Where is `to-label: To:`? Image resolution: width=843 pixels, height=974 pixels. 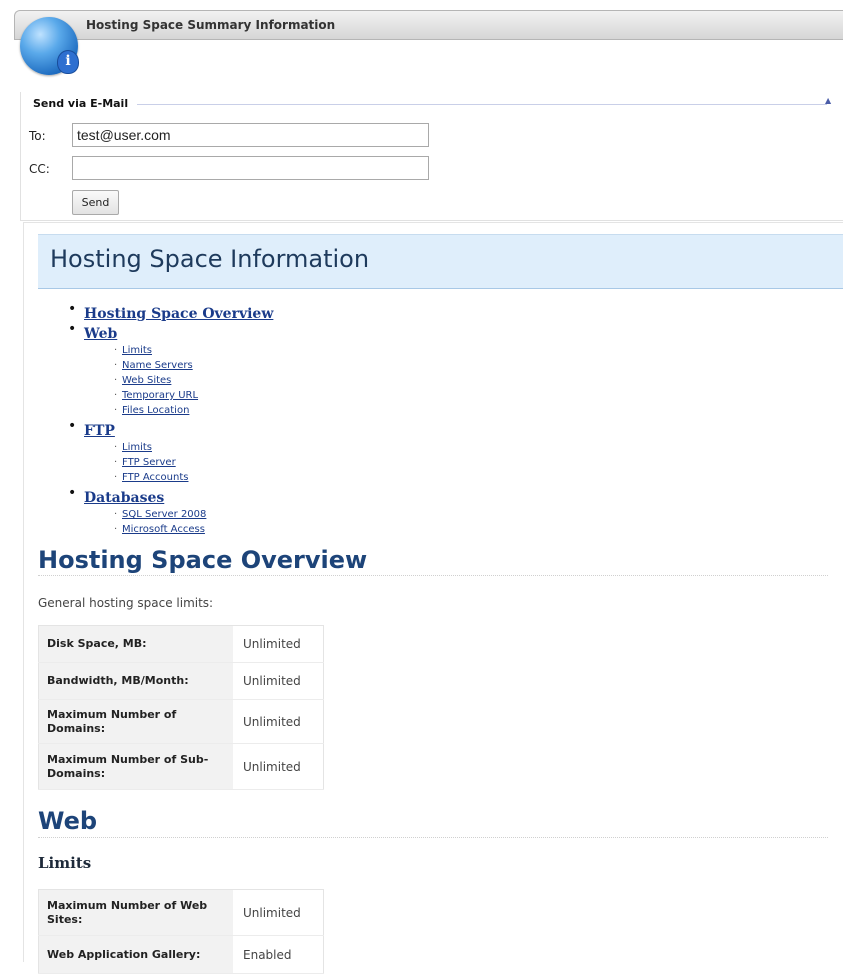 to-label: To: is located at coordinates (37, 136).